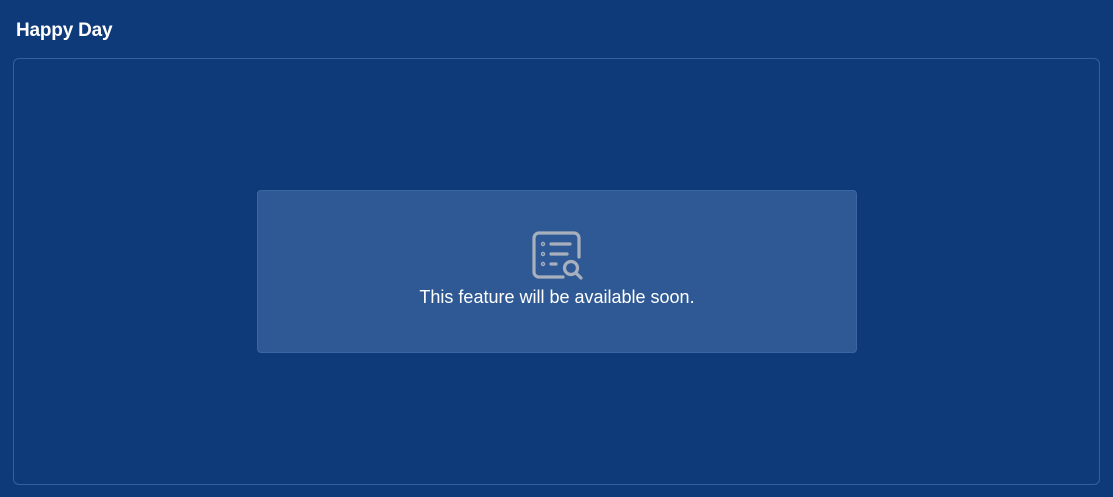 The image size is (1113, 497). I want to click on document-search-icon, so click(557, 255).